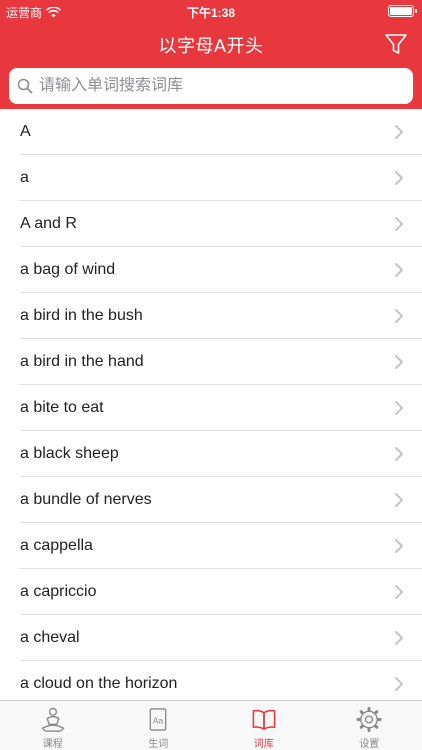  Describe the element at coordinates (211, 454) in the screenshot. I see `list-item: a black sheep` at that location.